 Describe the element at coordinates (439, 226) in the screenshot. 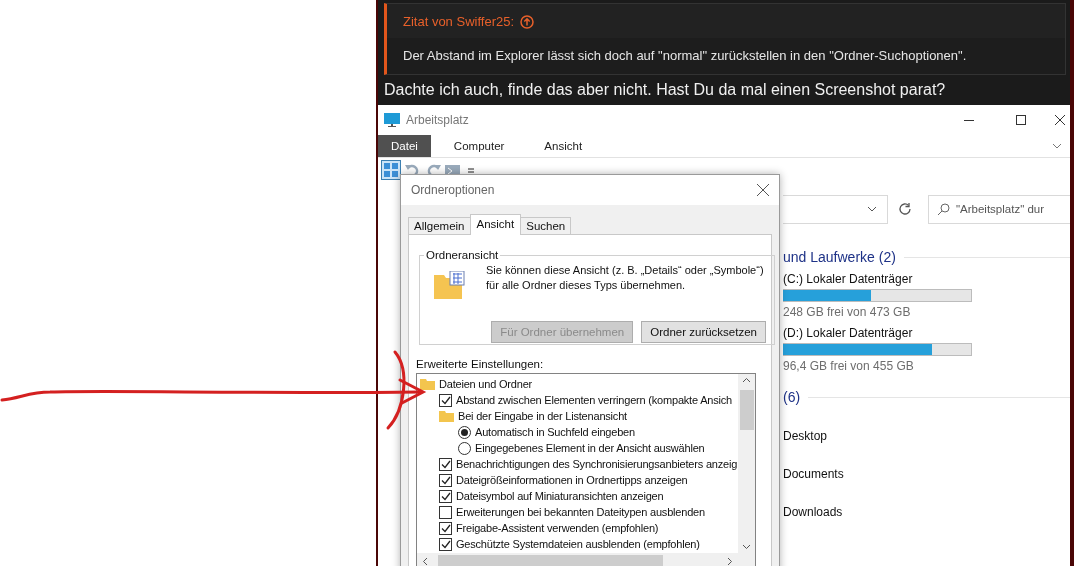

I see `dialog-tab: Allgemein` at that location.